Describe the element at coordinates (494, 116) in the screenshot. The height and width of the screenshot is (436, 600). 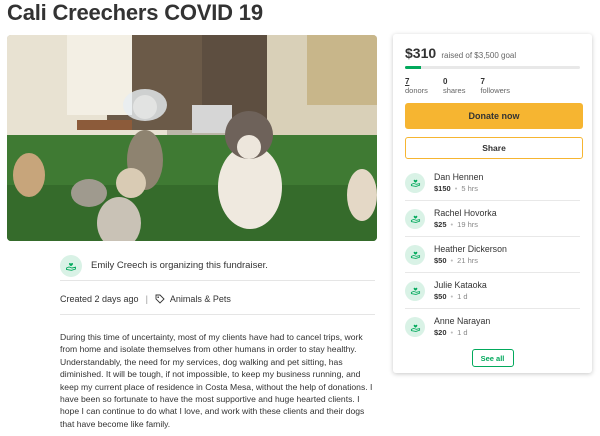
I see `donate-now-button: Donate now` at that location.